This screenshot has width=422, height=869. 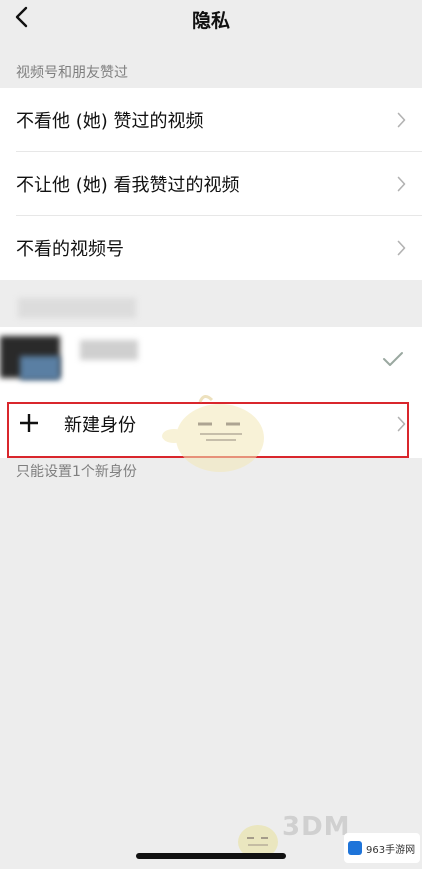 I want to click on site-logo-icon, so click(x=355, y=848).